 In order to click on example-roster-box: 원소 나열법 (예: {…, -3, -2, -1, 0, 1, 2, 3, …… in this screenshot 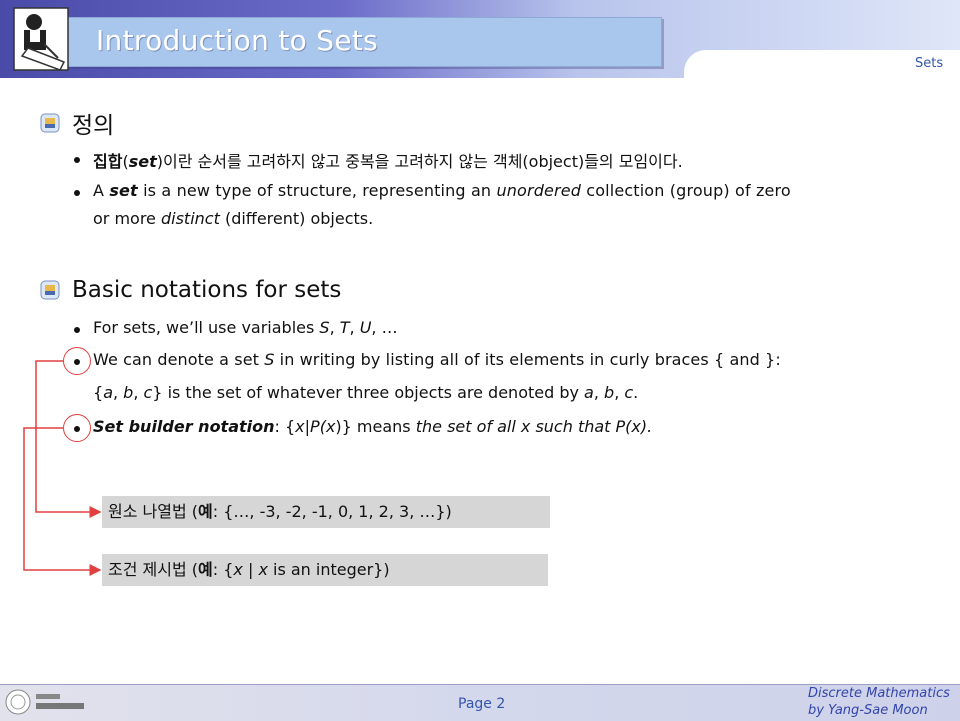, I will do `click(326, 512)`.